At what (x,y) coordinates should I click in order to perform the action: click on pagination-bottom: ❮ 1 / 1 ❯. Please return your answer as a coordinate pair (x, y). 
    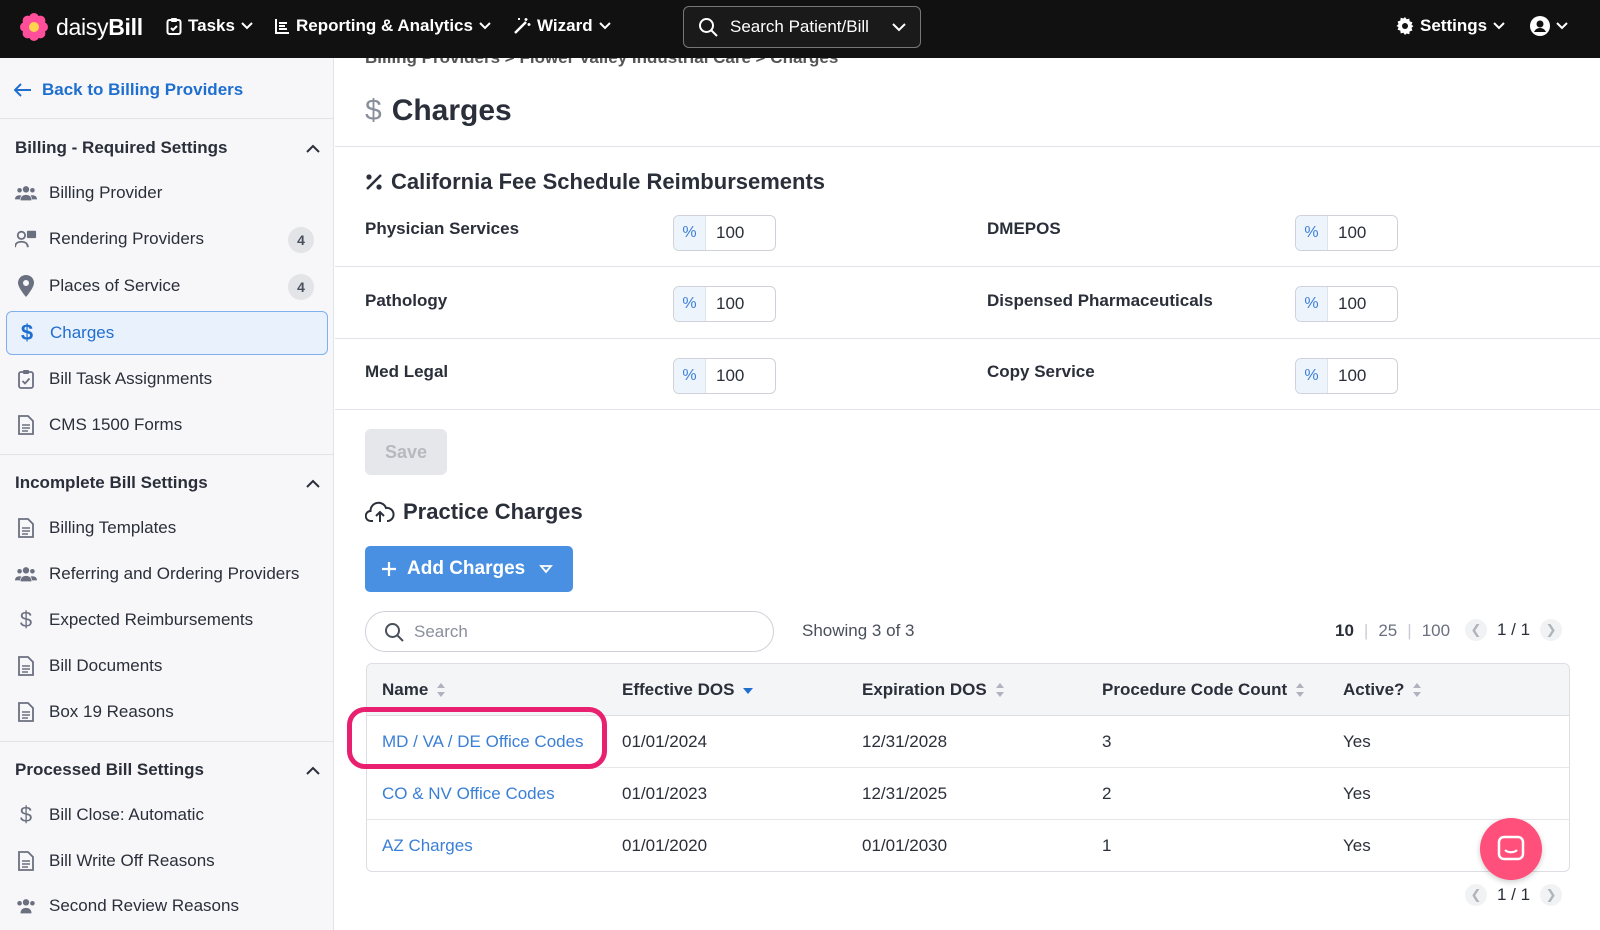
    Looking at the image, I should click on (1514, 895).